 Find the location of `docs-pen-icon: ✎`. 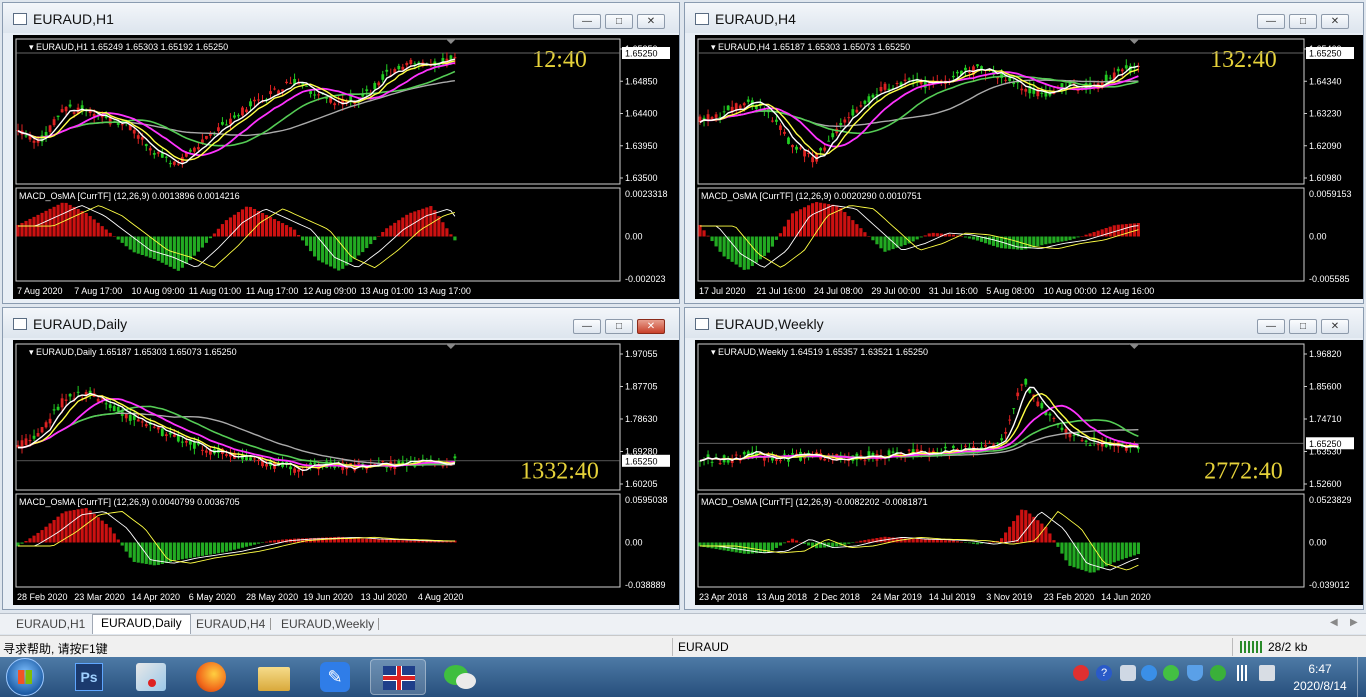

docs-pen-icon: ✎ is located at coordinates (335, 677).